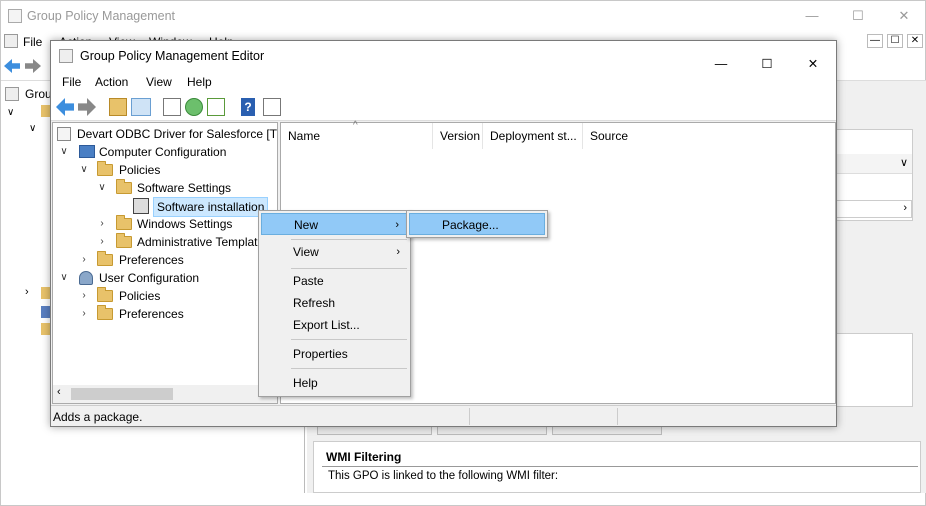  Describe the element at coordinates (64, 134) in the screenshot. I see `gpo-icon` at that location.